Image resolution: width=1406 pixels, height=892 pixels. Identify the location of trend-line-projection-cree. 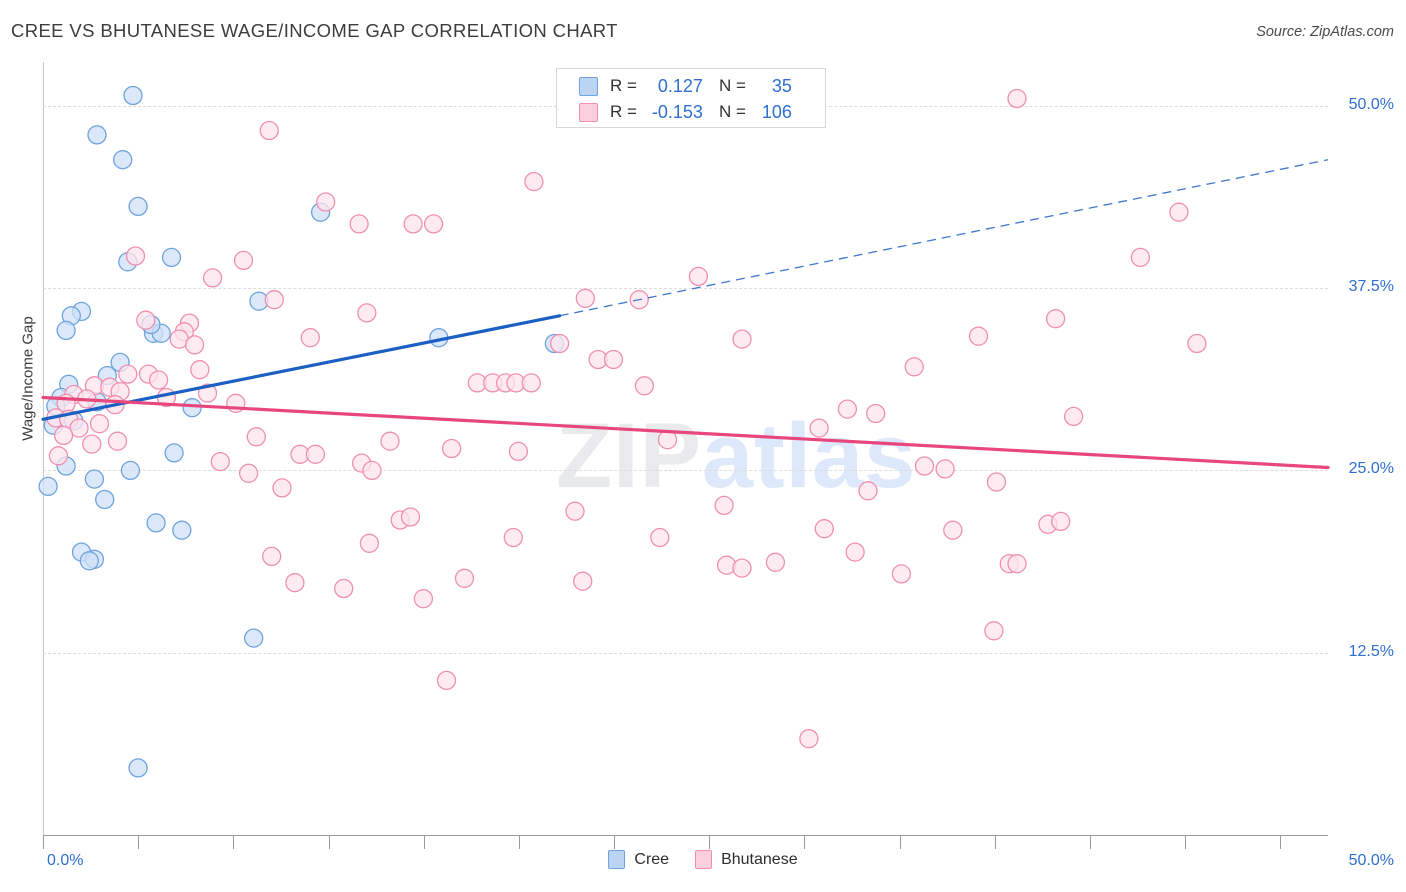
(944, 238).